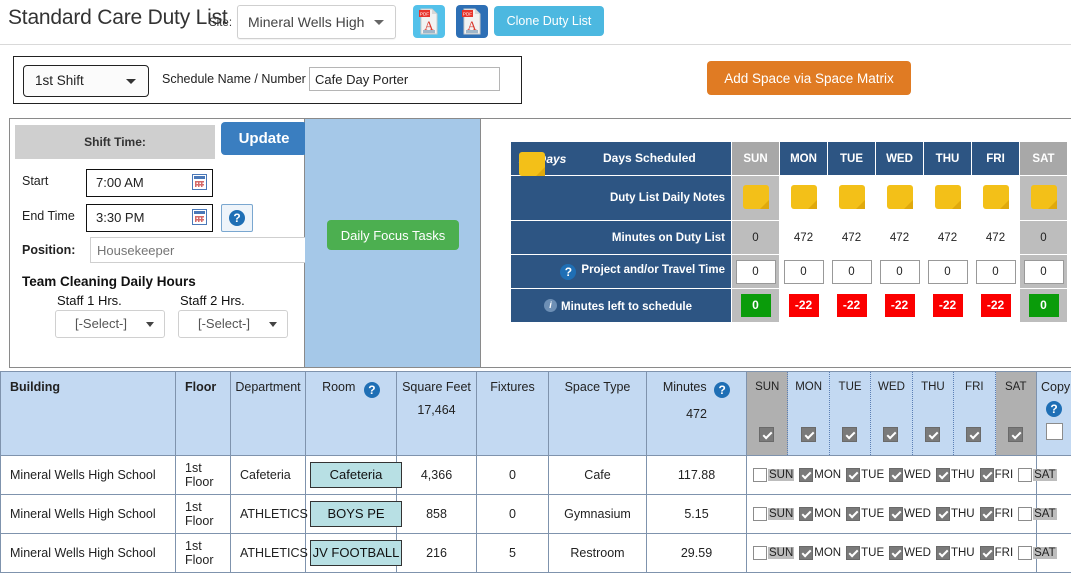 The width and height of the screenshot is (1071, 573). Describe the element at coordinates (429, 21) in the screenshot. I see `export-pdf-button-1: PDF A` at that location.